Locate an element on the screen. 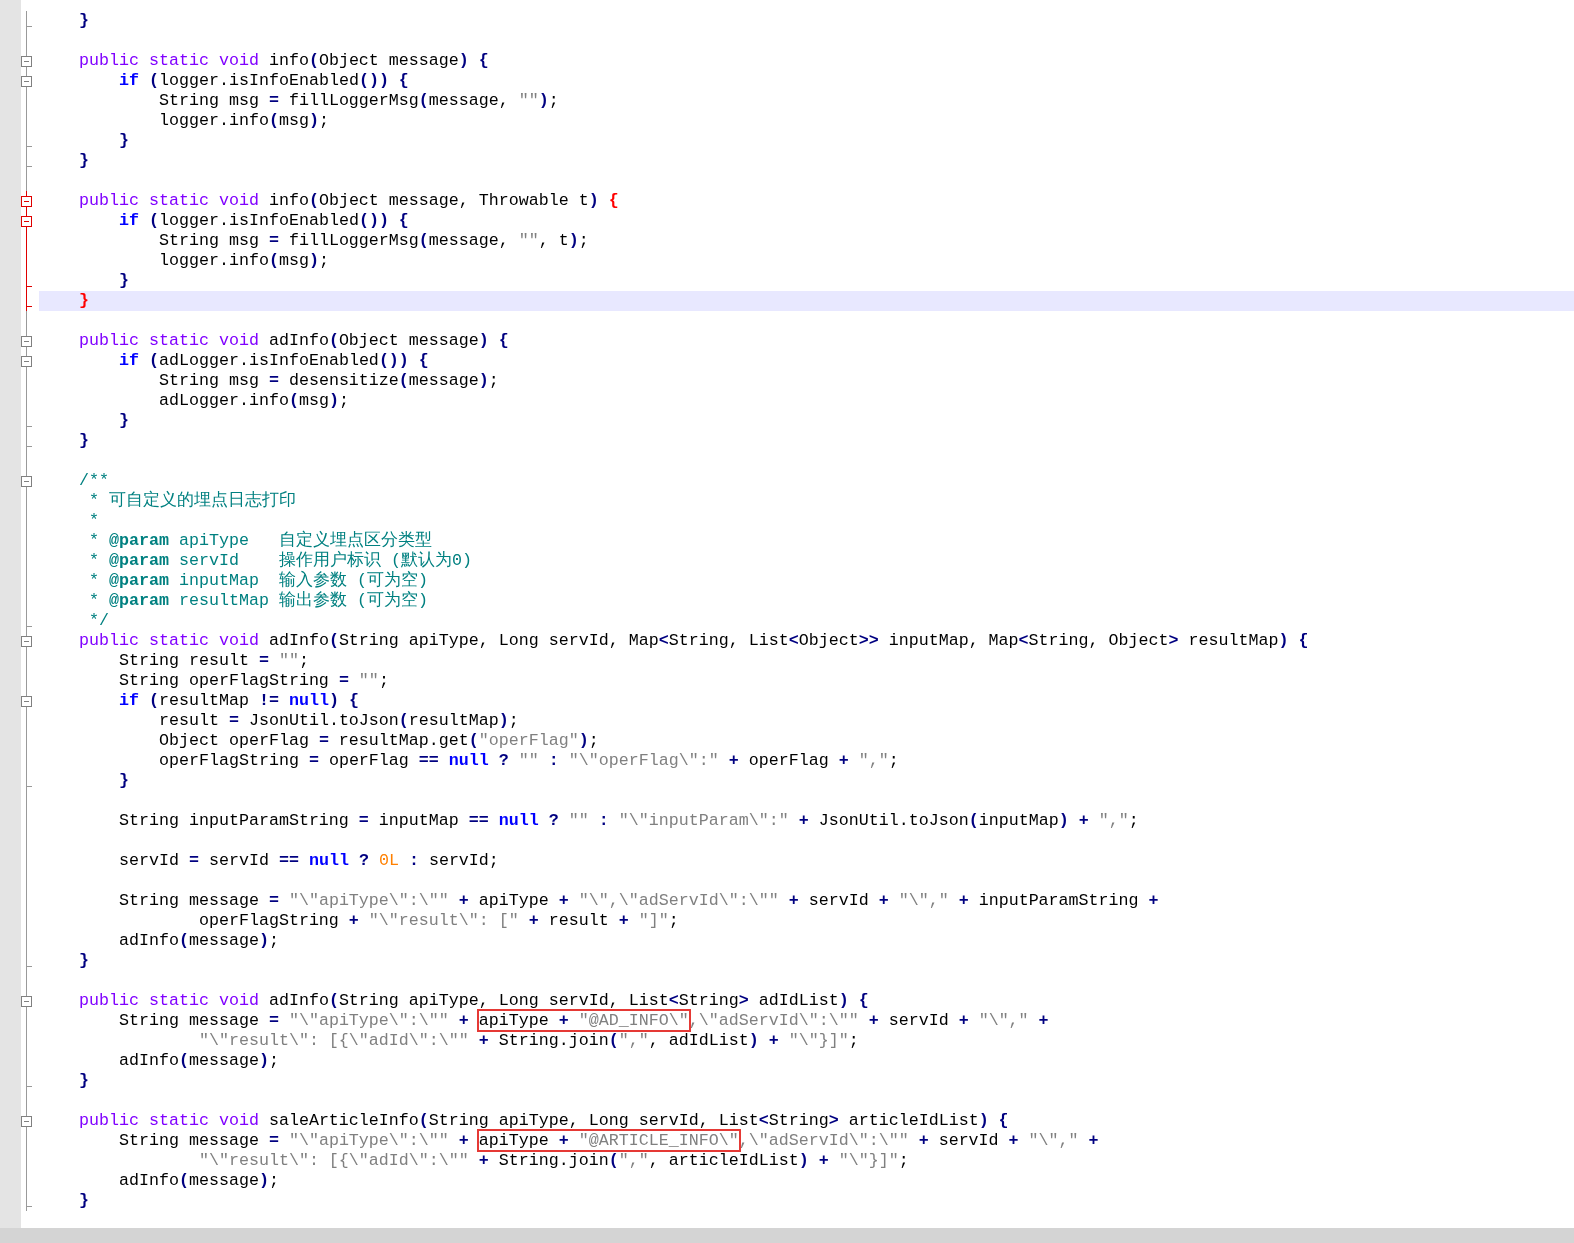 The width and height of the screenshot is (1574, 1243). code-line: */ is located at coordinates (98, 621).